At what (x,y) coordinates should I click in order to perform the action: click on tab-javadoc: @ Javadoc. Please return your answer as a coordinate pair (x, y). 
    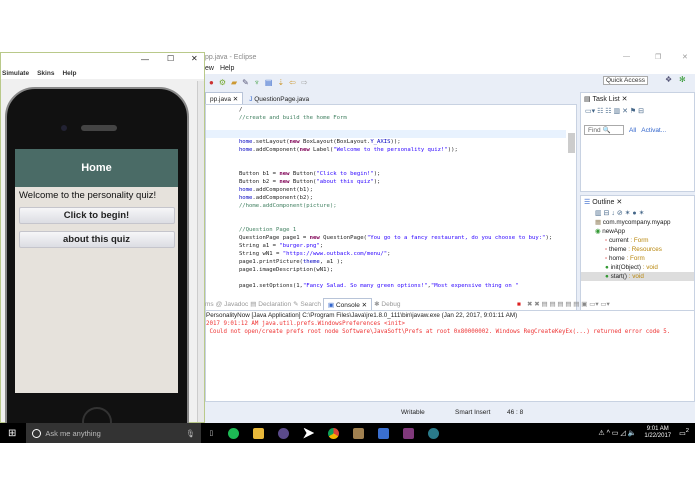
    Looking at the image, I should click on (232, 304).